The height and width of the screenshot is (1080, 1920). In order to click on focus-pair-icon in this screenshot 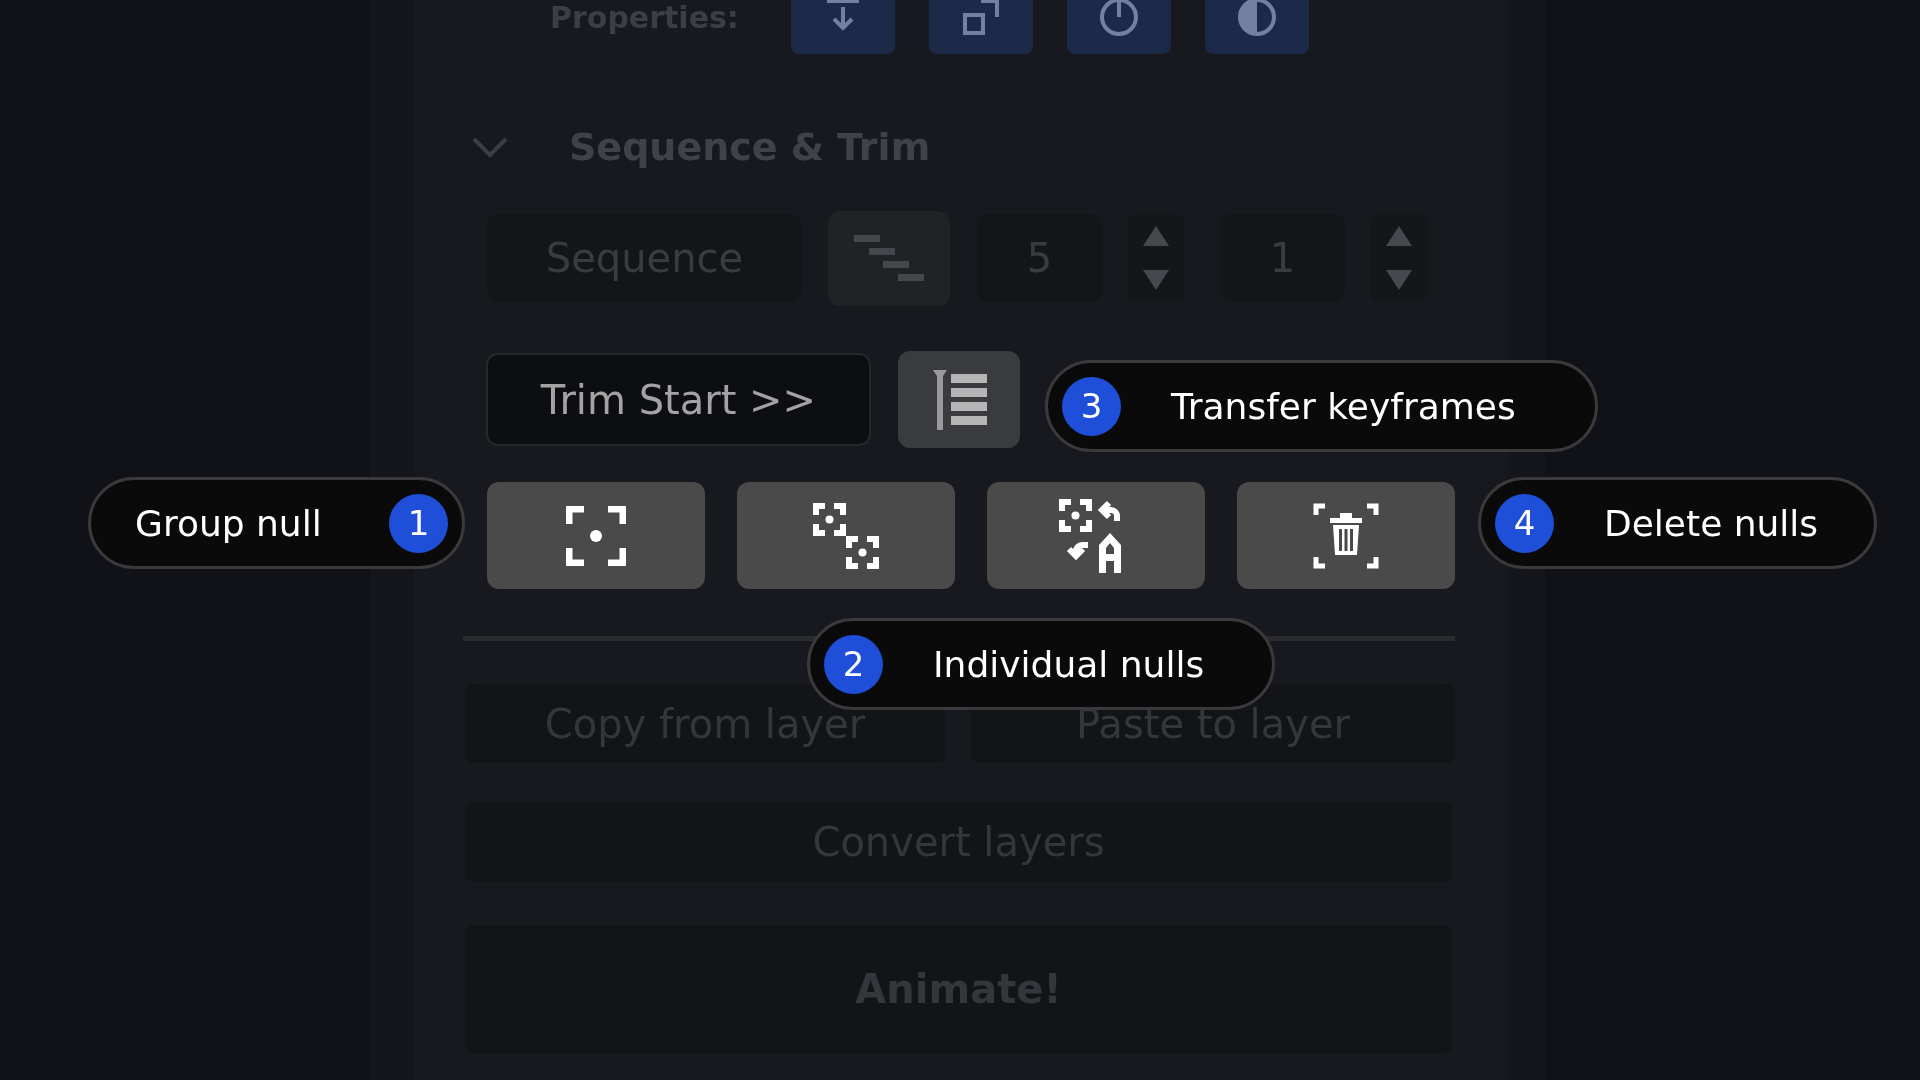, I will do `click(846, 535)`.